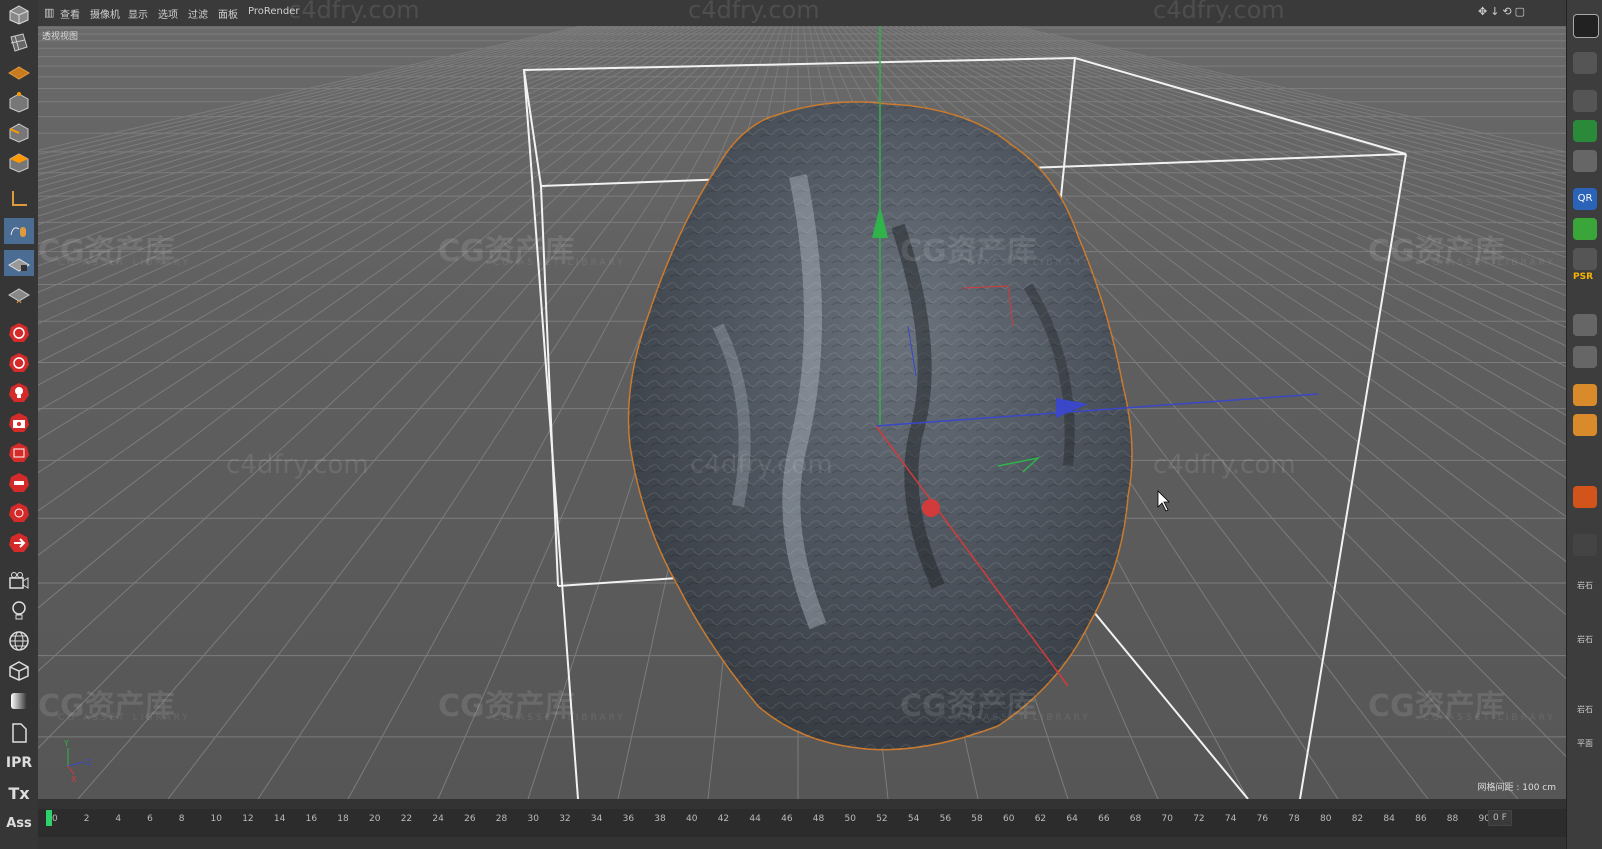  What do you see at coordinates (168, 13) in the screenshot?
I see `menu-options: 选项` at bounding box center [168, 13].